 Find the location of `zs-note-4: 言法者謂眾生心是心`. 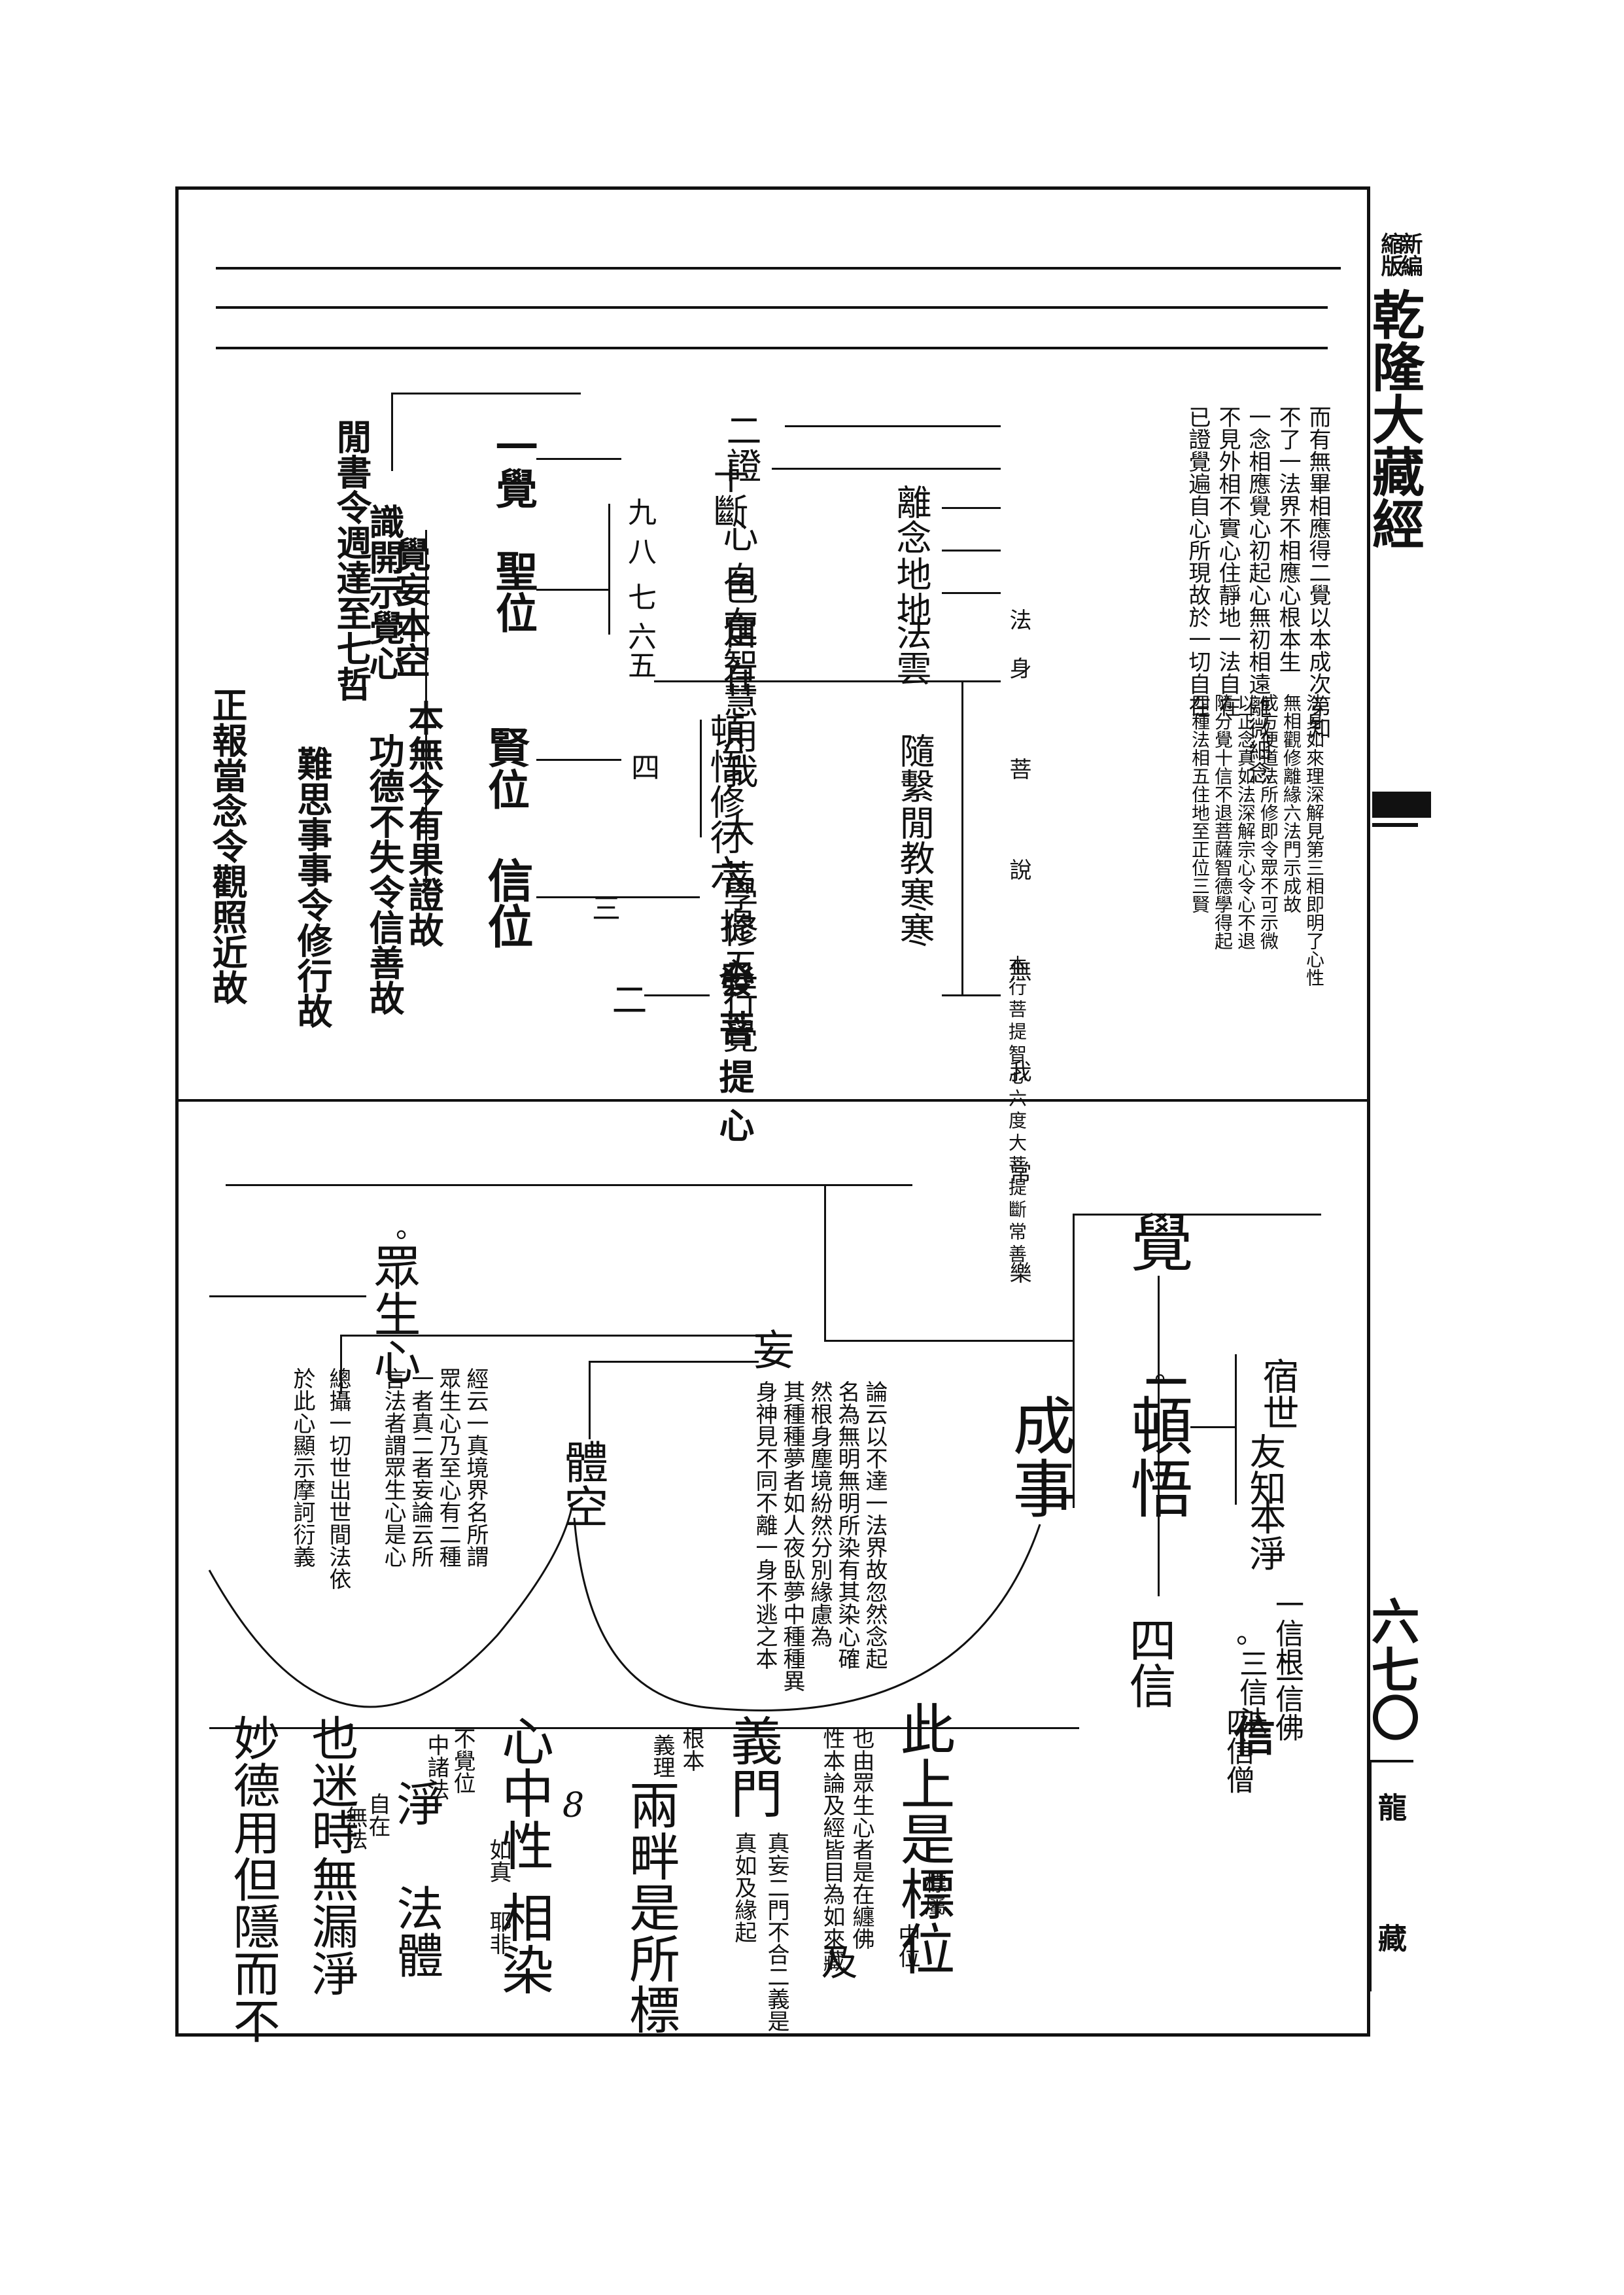

zs-note-4: 言法者謂眾生心是心 is located at coordinates (393, 1467).